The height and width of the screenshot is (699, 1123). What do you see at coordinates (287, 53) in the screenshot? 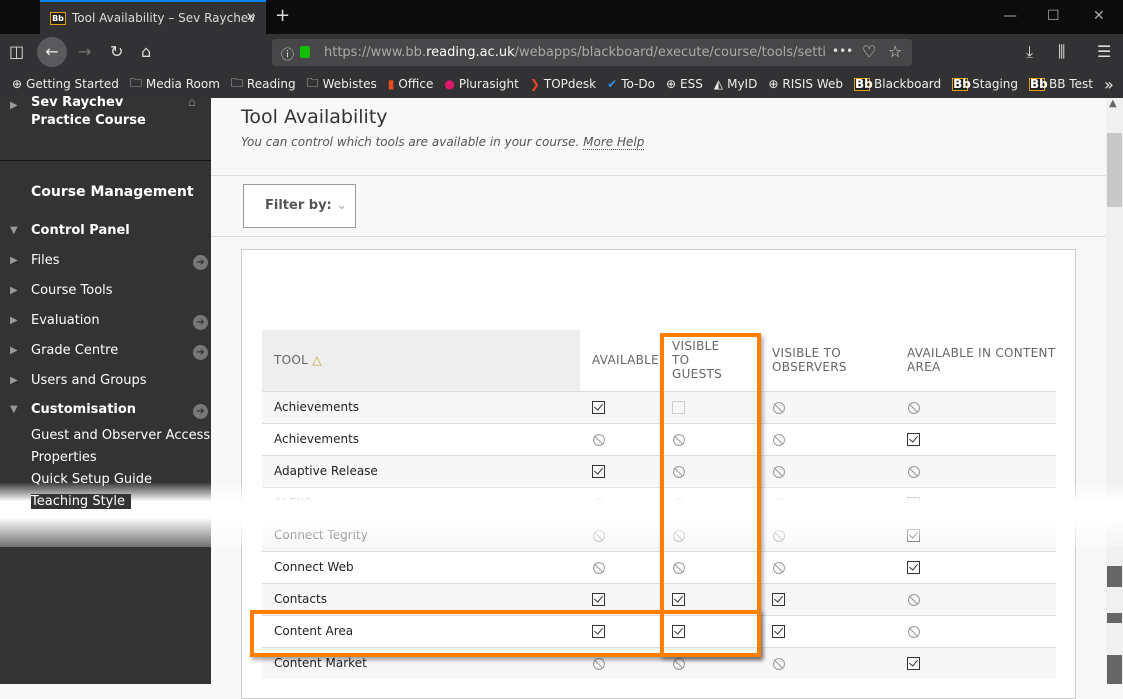
I see `info-icon: ⓘ` at bounding box center [287, 53].